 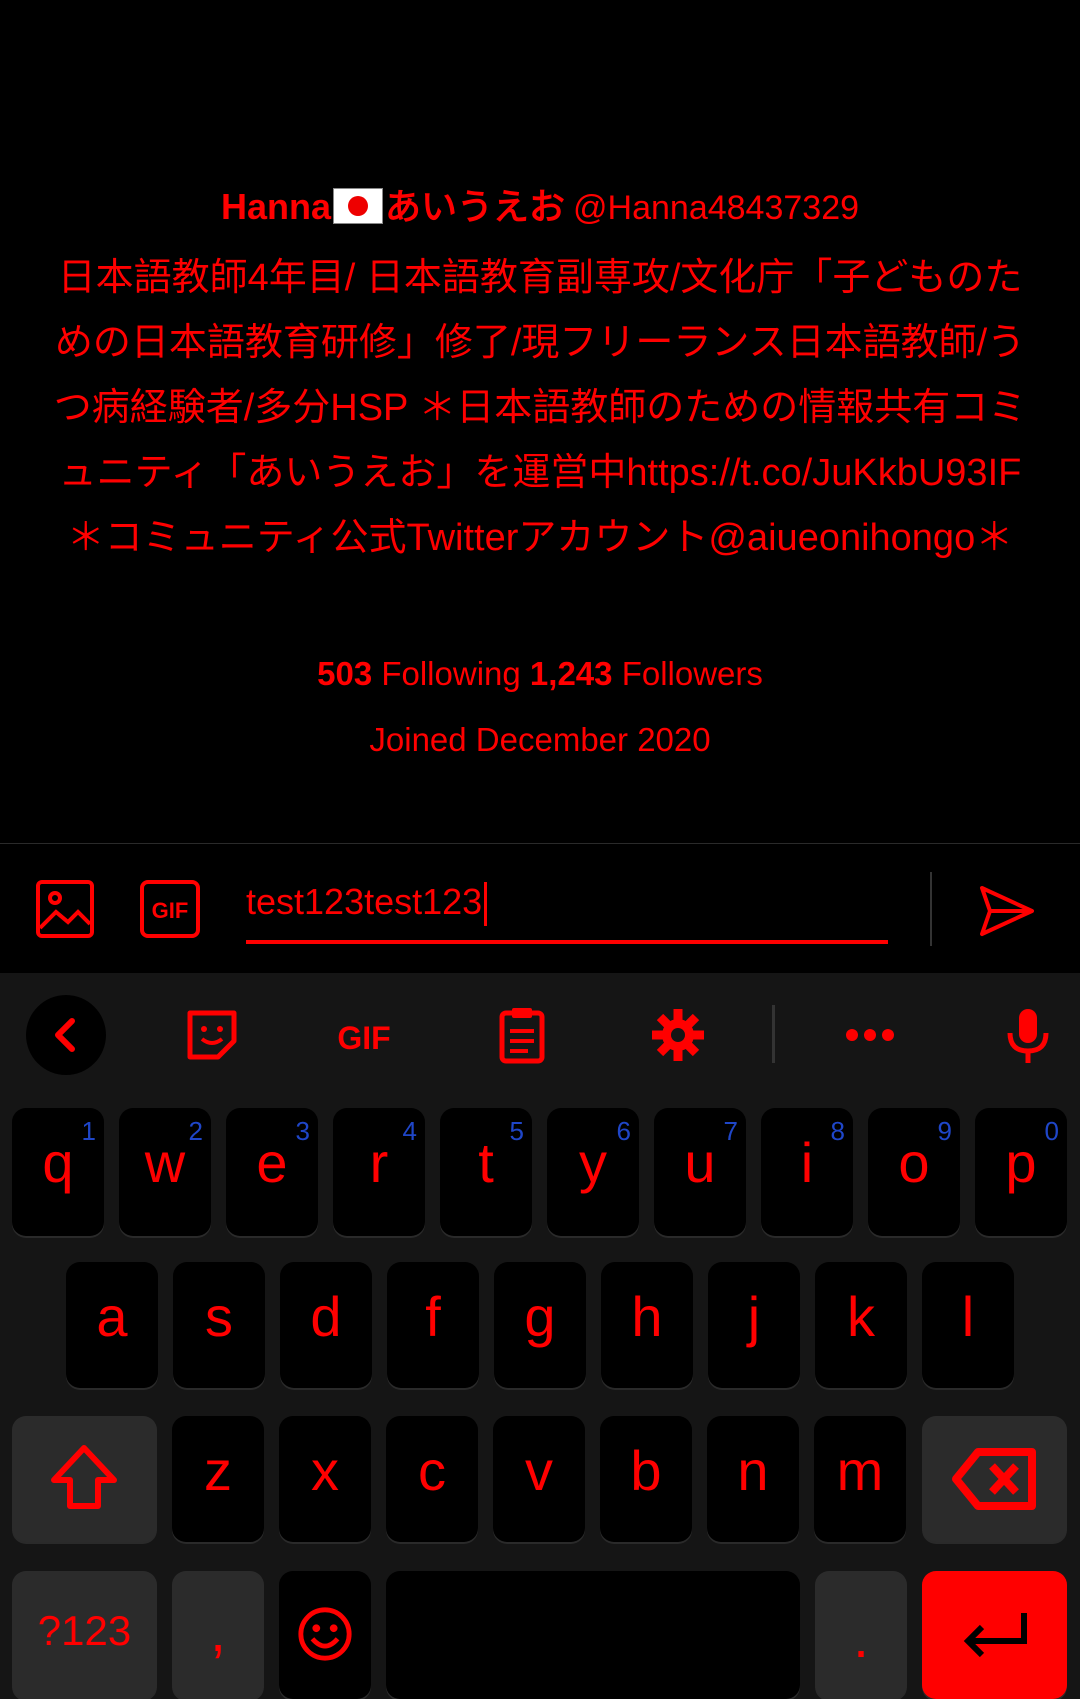 I want to click on key-number-hint: 7, so click(x=730, y=1131).